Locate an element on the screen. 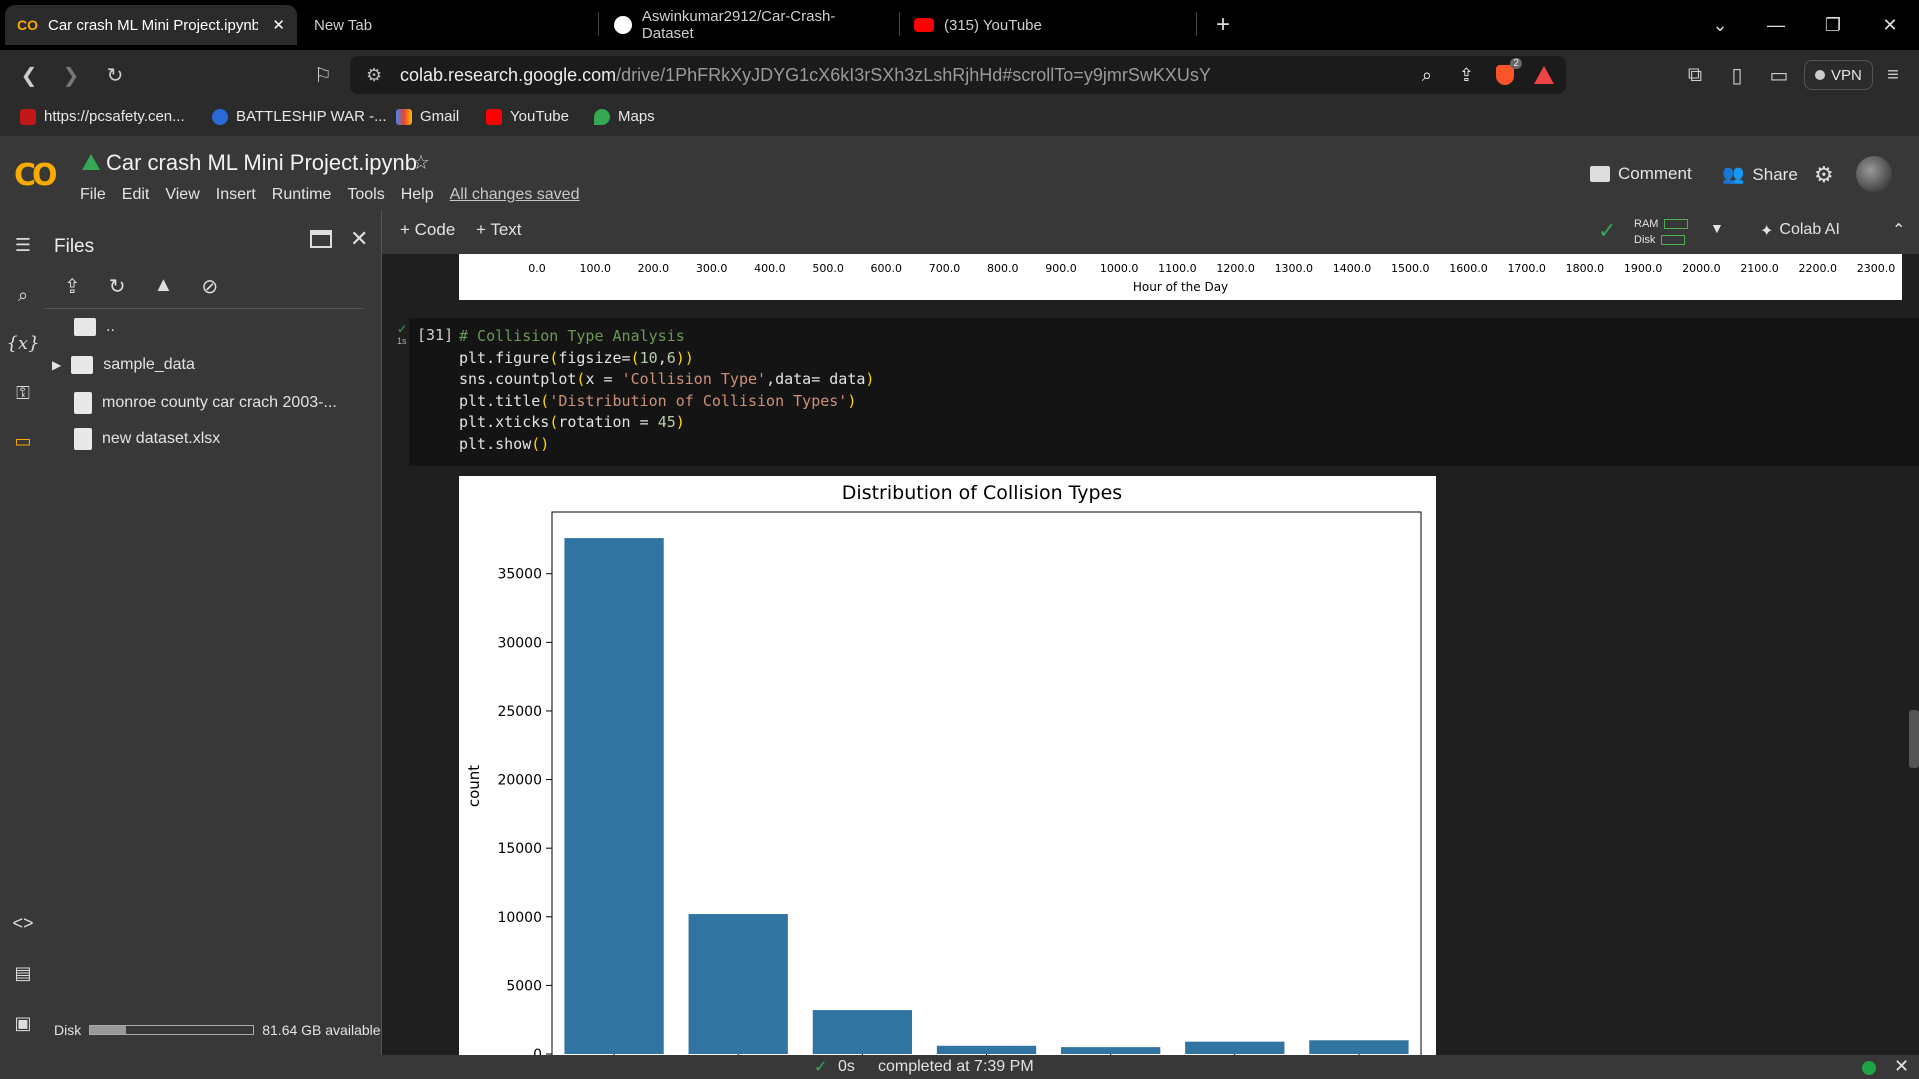  colab-ai-button: ✦ Colab AI is located at coordinates (1800, 231).